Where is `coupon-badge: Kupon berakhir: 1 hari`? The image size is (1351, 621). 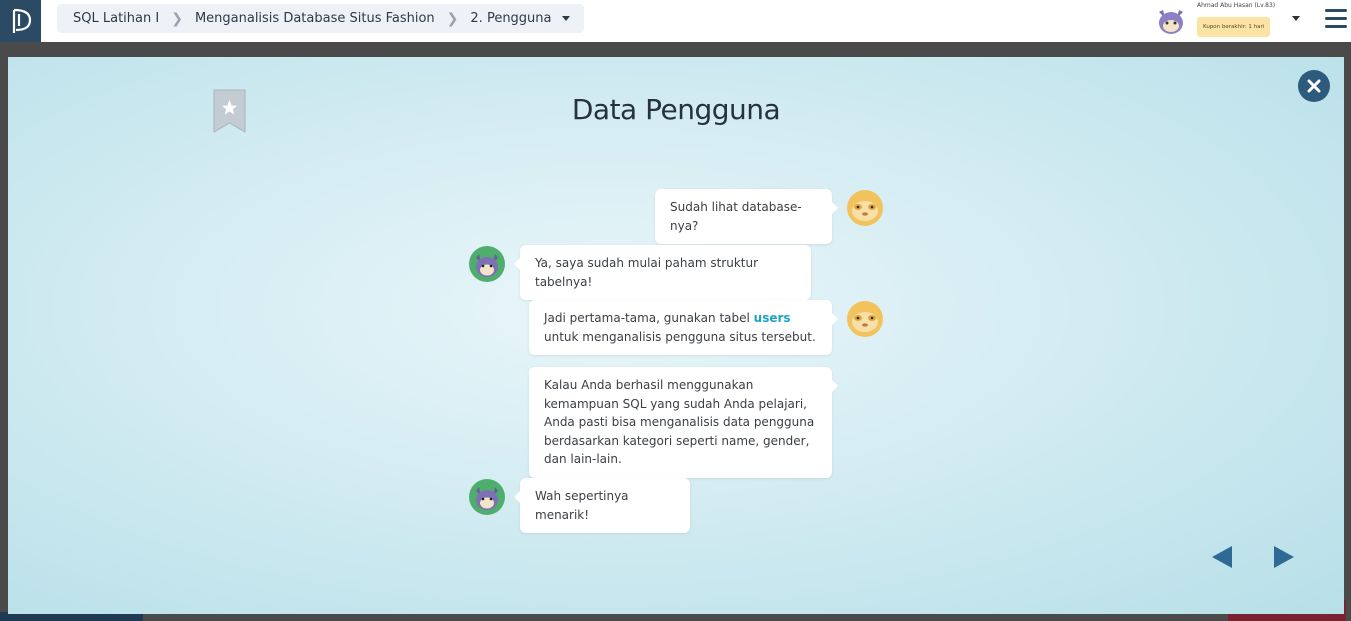 coupon-badge: Kupon berakhir: 1 hari is located at coordinates (1234, 27).